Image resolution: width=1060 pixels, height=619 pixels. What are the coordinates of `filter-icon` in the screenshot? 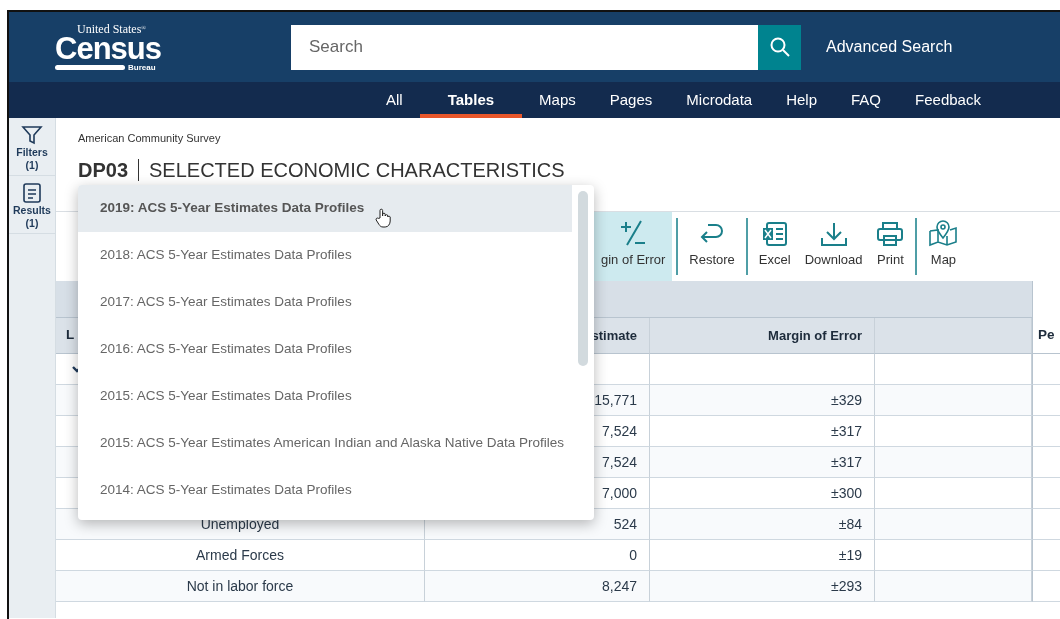 It's located at (32, 135).